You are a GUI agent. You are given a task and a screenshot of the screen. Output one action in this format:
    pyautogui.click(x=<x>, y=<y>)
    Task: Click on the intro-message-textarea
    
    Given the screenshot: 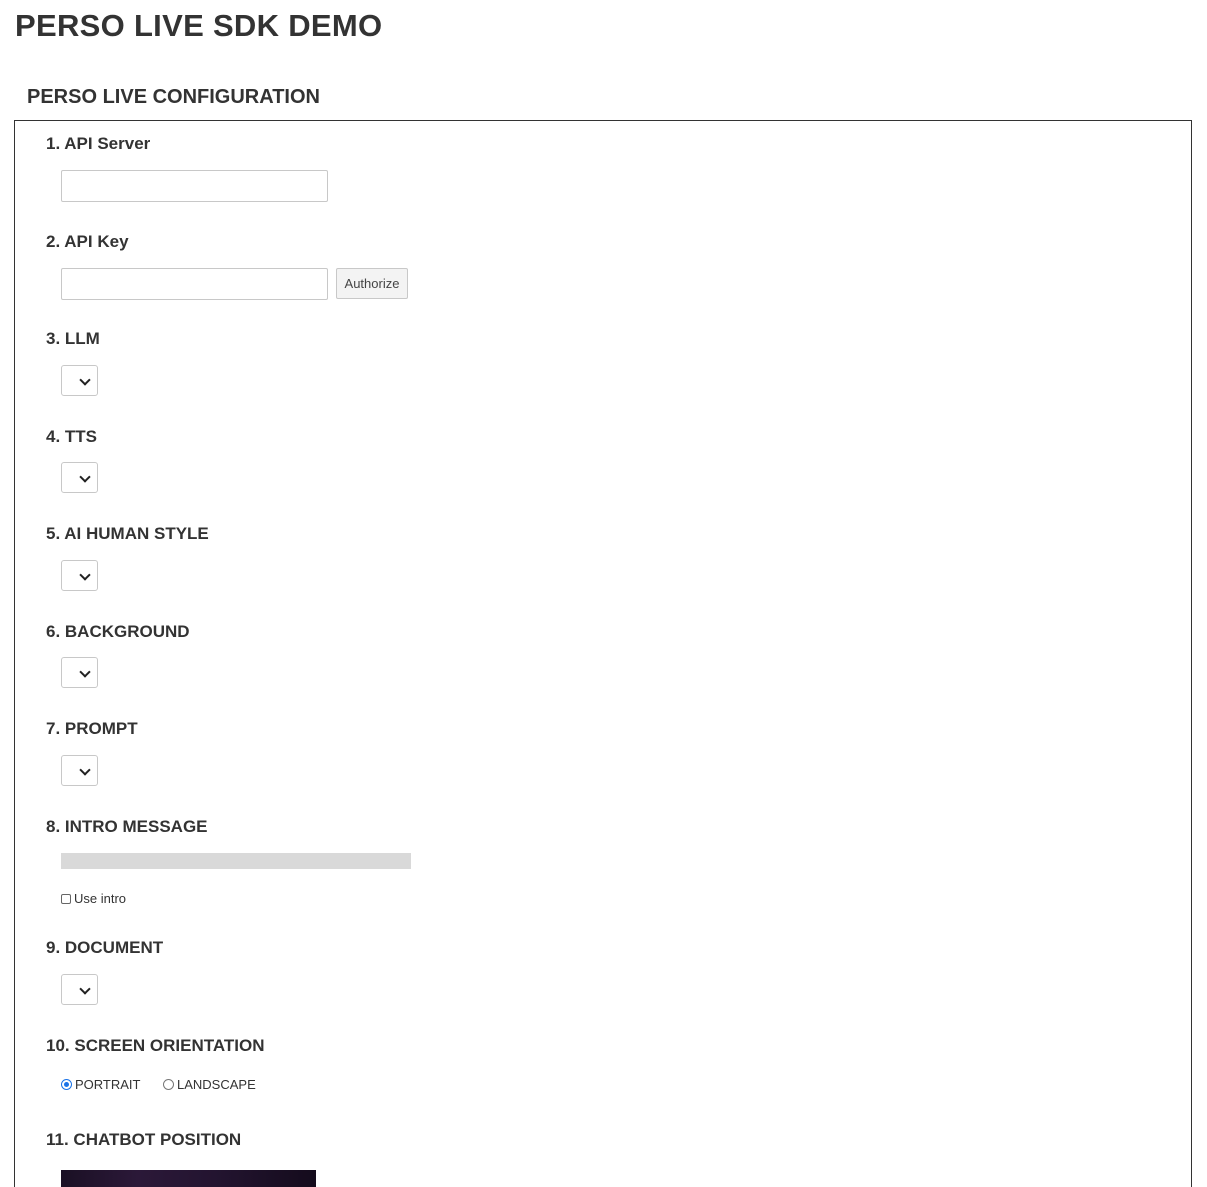 What is the action you would take?
    pyautogui.click(x=236, y=861)
    